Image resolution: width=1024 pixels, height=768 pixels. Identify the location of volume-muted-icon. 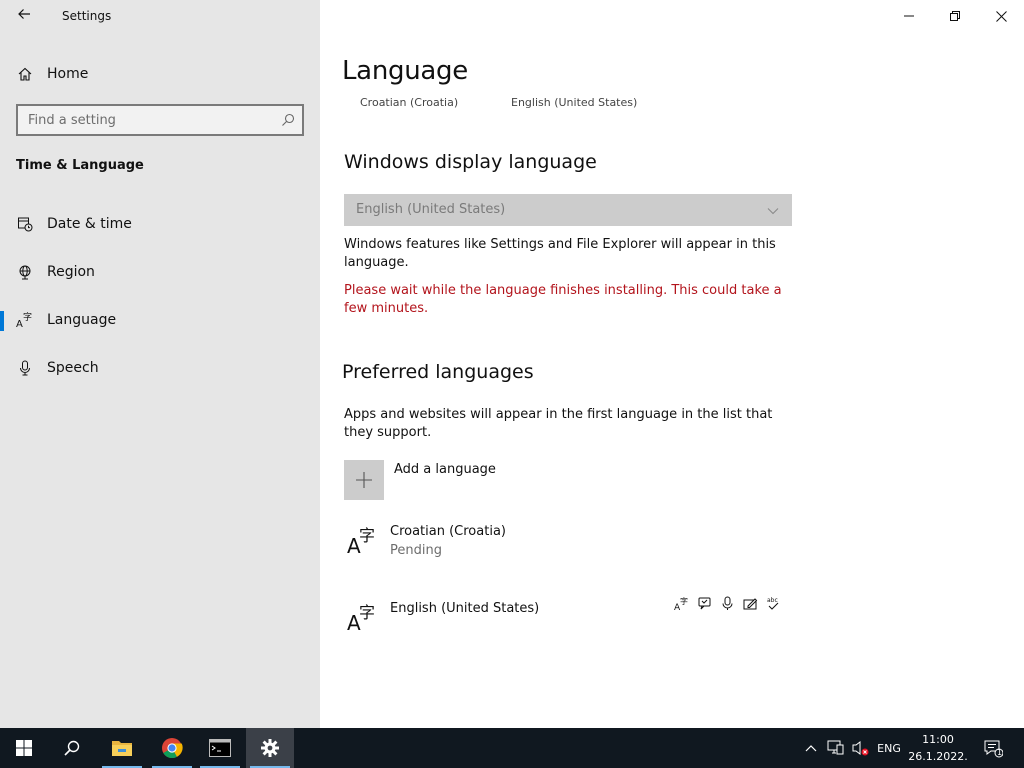
(860, 748).